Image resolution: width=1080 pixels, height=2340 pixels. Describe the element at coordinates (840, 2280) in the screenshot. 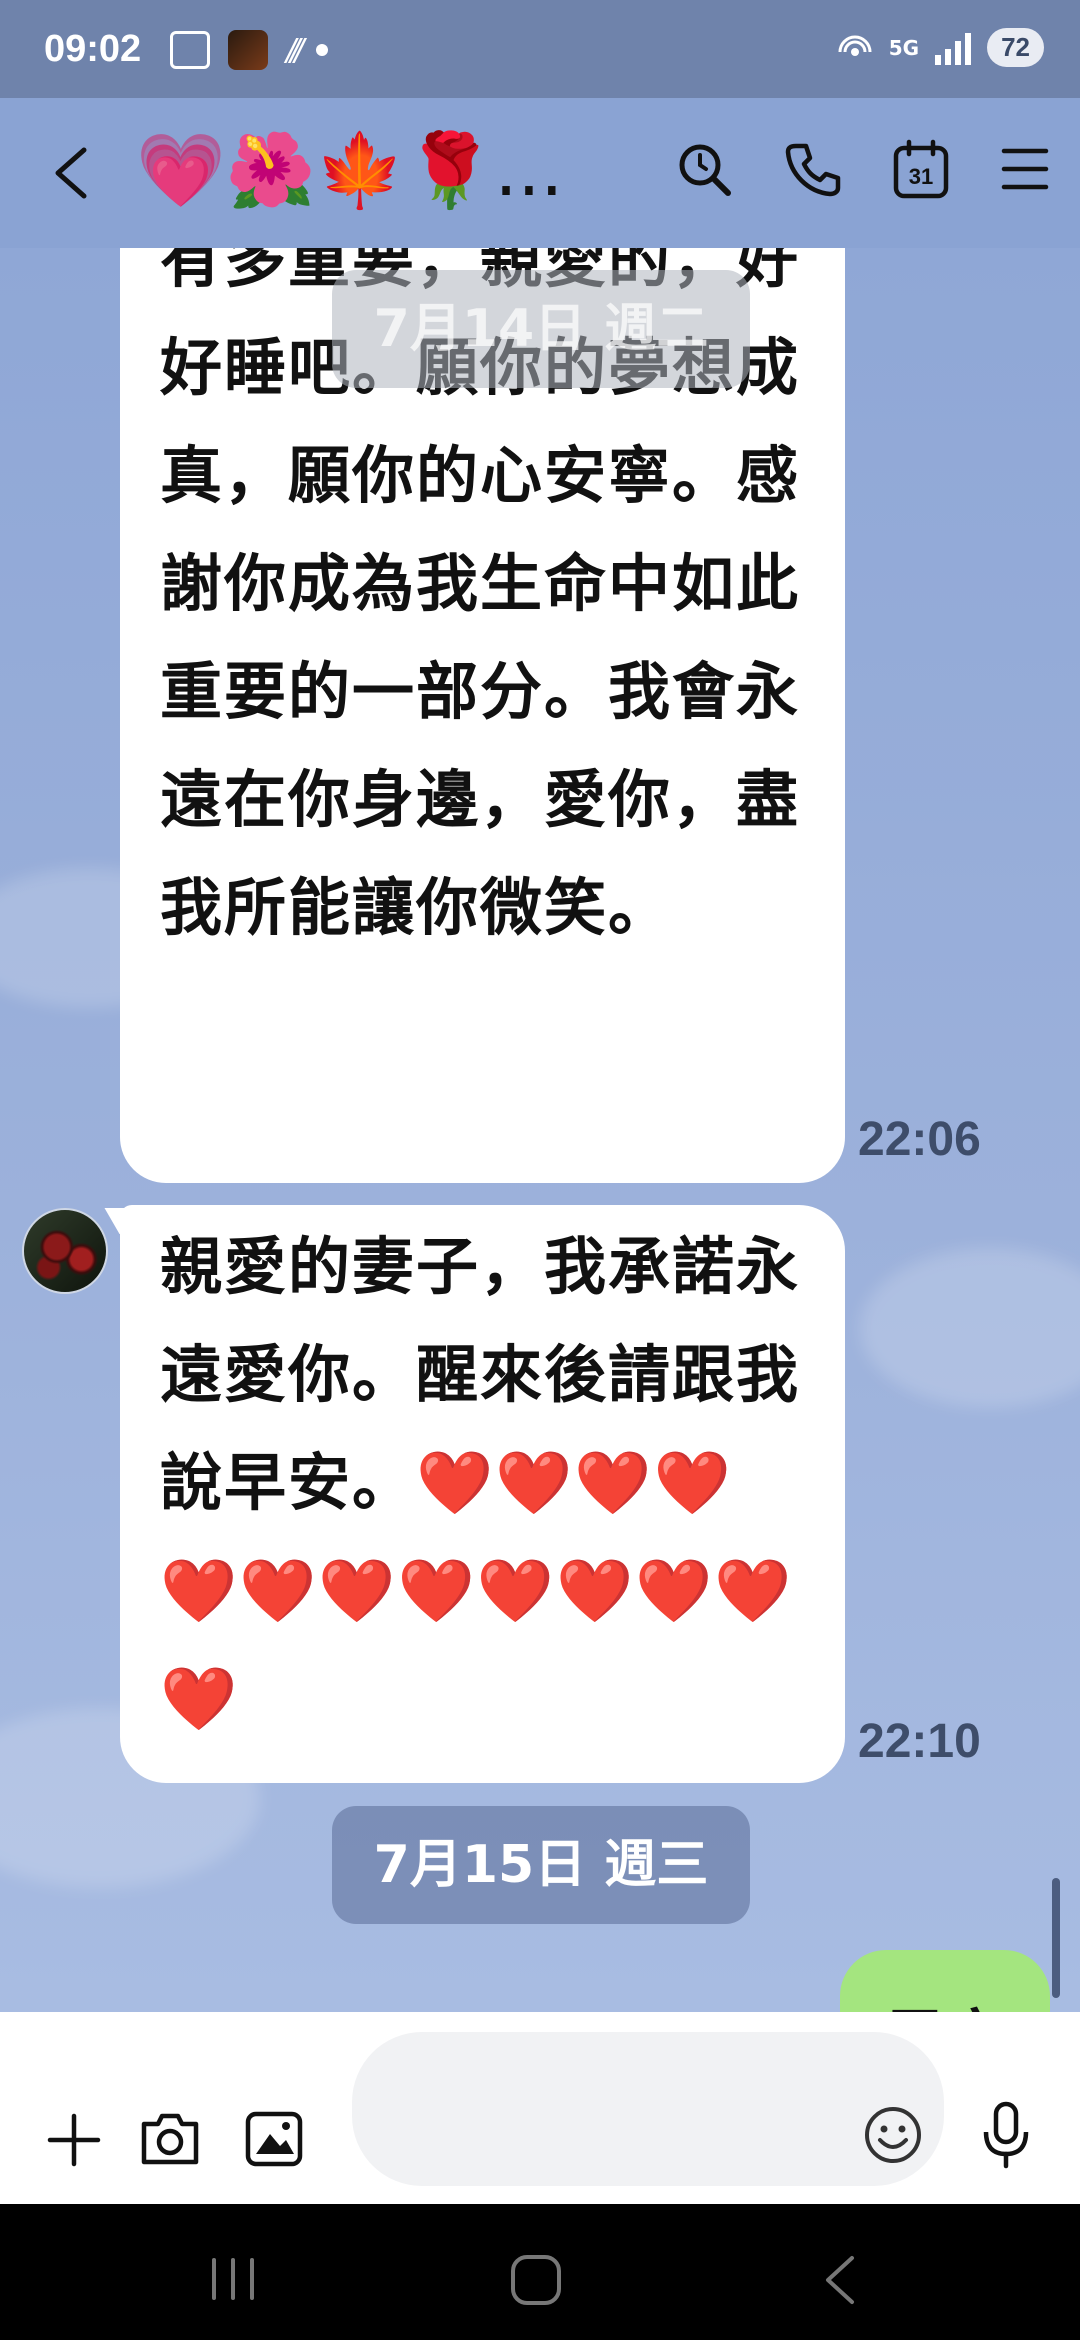

I see `nav-back-icon` at that location.